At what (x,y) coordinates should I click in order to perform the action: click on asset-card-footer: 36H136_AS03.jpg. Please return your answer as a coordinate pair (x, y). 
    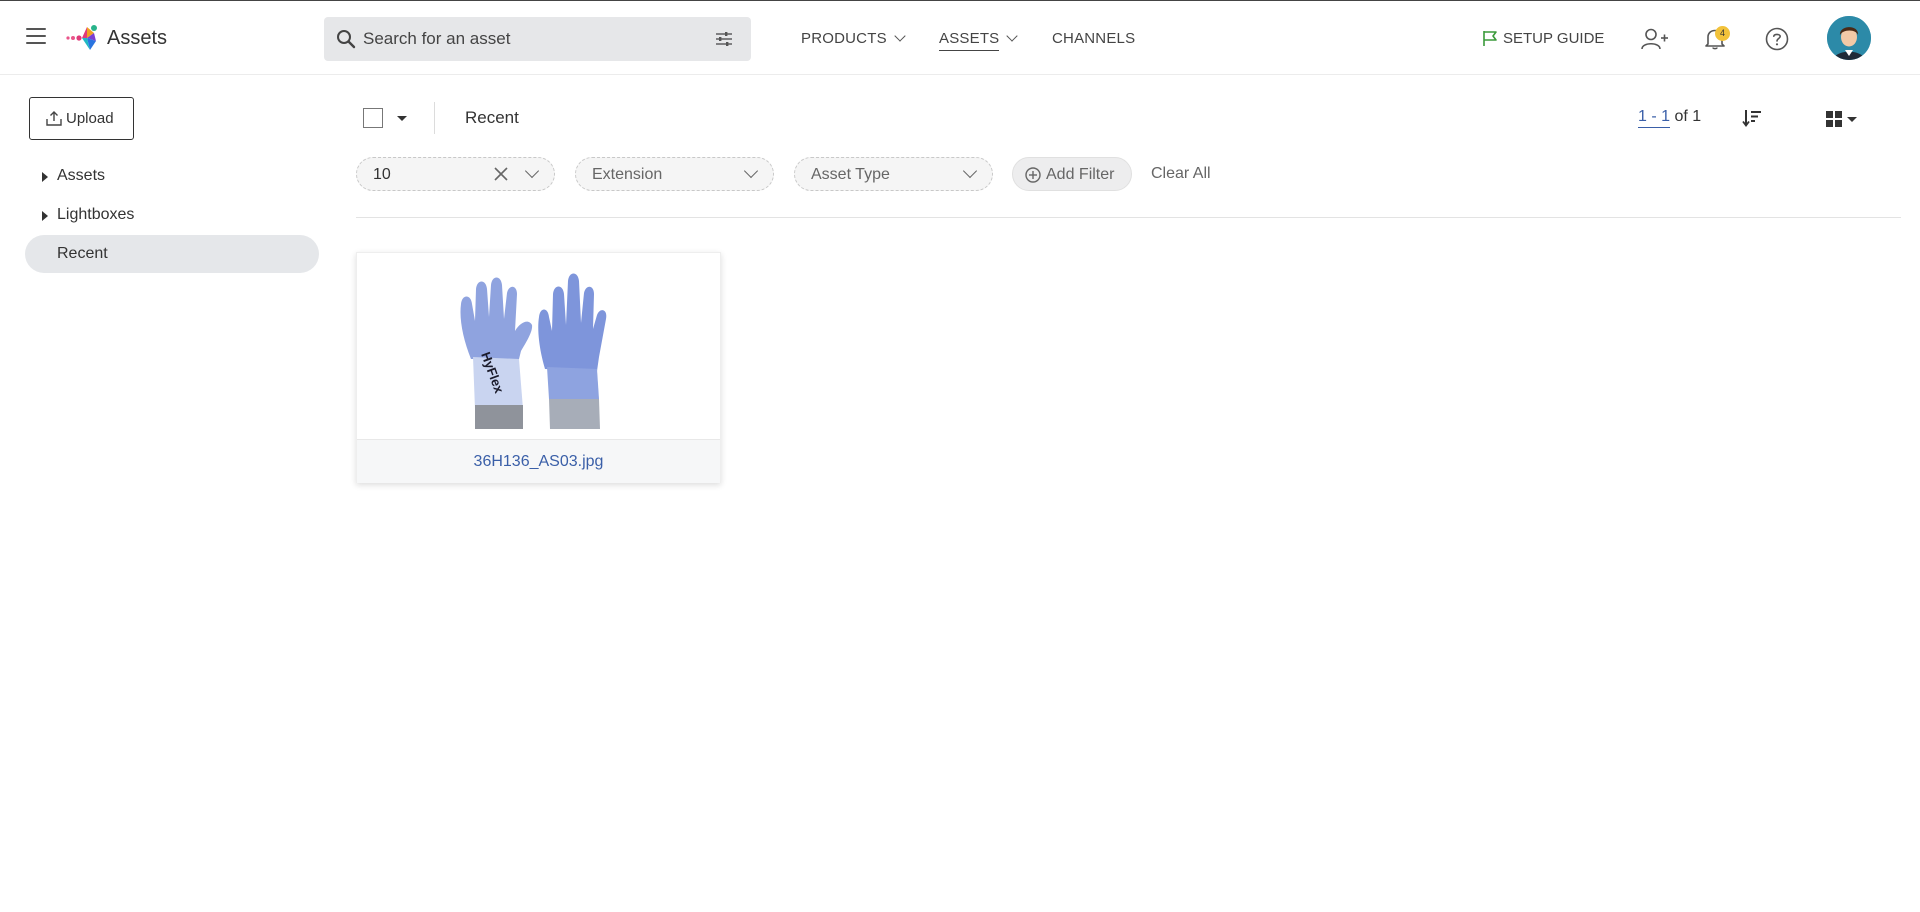
    Looking at the image, I should click on (538, 461).